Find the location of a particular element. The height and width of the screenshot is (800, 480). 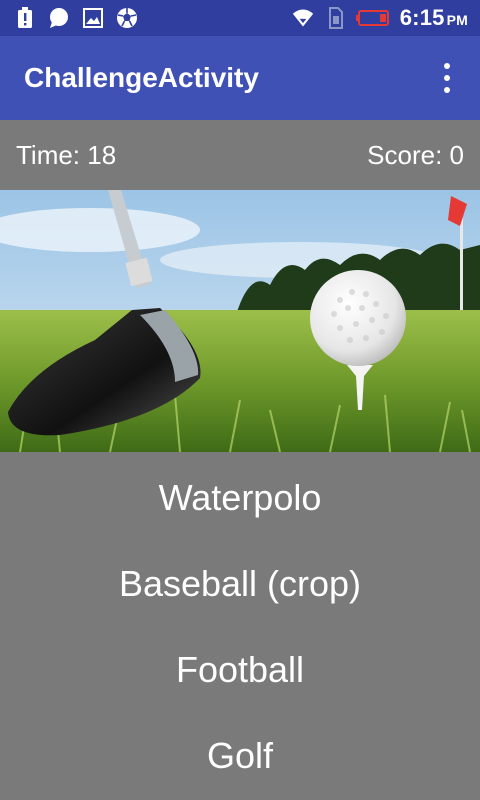

app-title: ChallengeActivity is located at coordinates (141, 77).